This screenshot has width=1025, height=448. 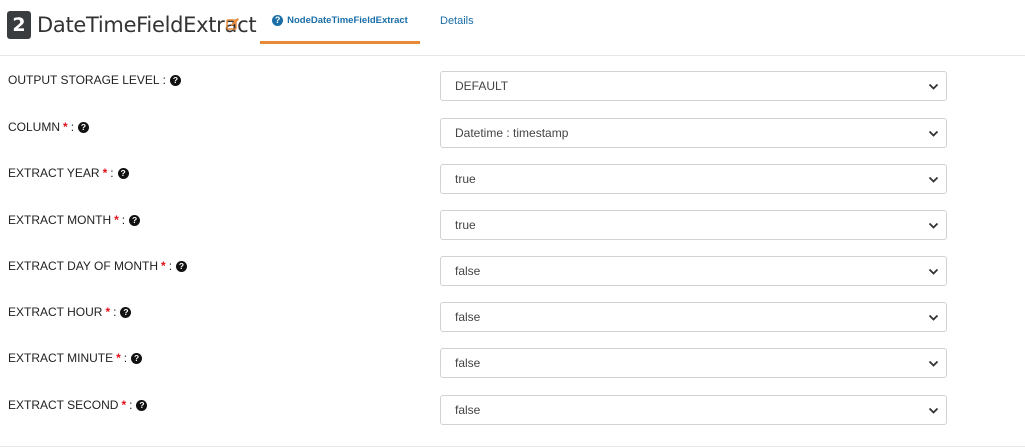 I want to click on form-row-extract-day-of-month: EXTRACT DAY OF MONTH * : ? false, so click(x=512, y=272).